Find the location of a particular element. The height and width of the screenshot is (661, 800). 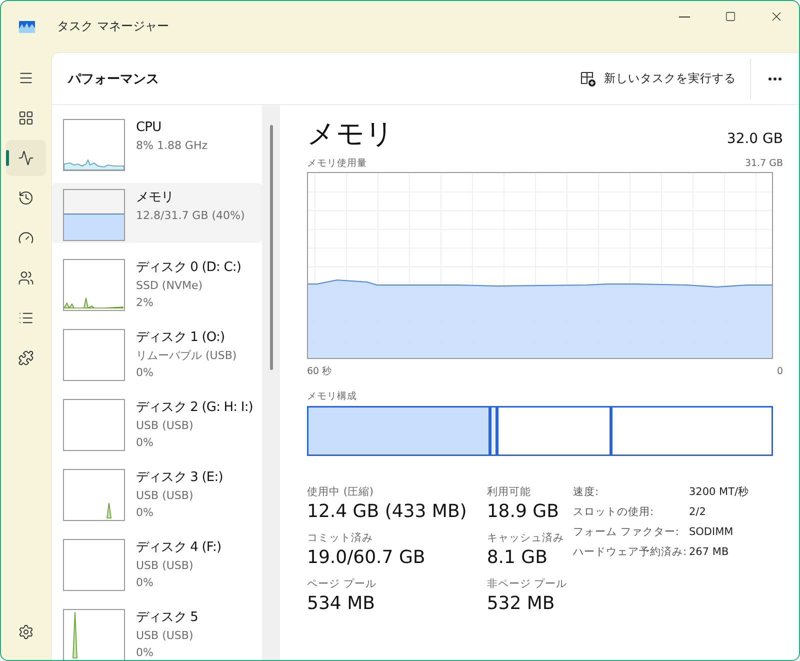

add-window-icon is located at coordinates (588, 78).